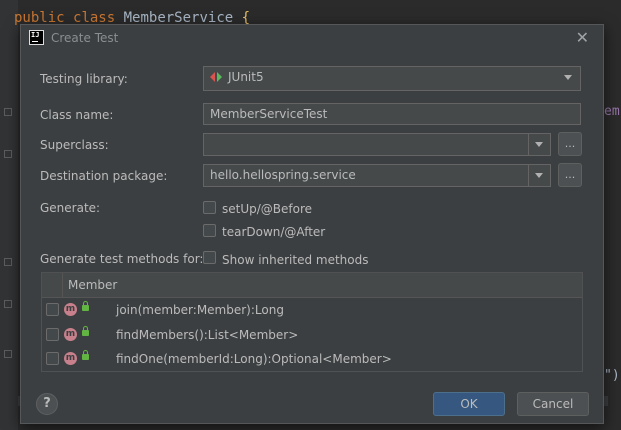 This screenshot has width=621, height=430. I want to click on method-signature: findOne(memberId:Long):Optional<Member>, so click(254, 359).